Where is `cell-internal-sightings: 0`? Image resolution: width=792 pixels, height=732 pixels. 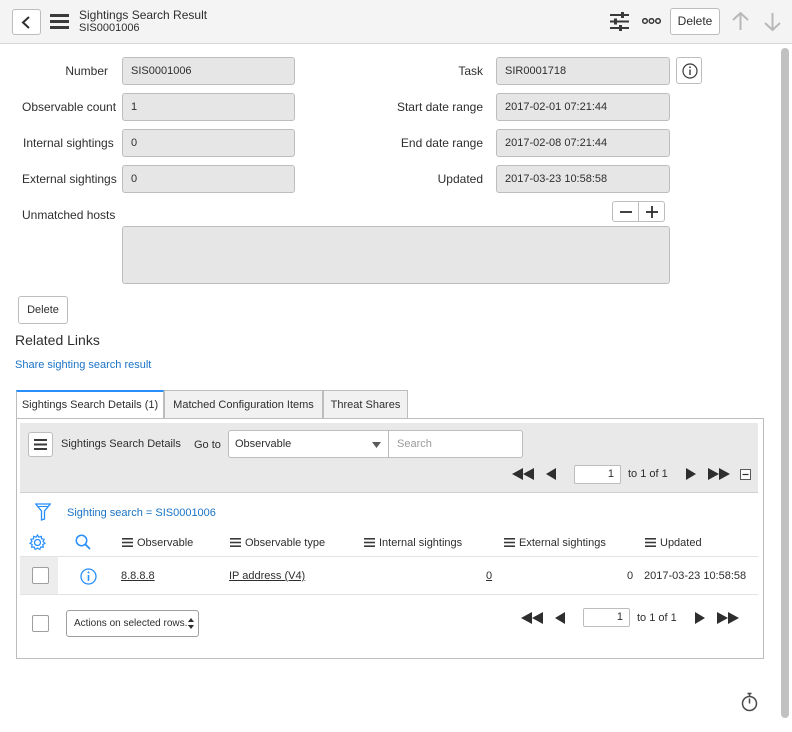 cell-internal-sightings: 0 is located at coordinates (489, 576).